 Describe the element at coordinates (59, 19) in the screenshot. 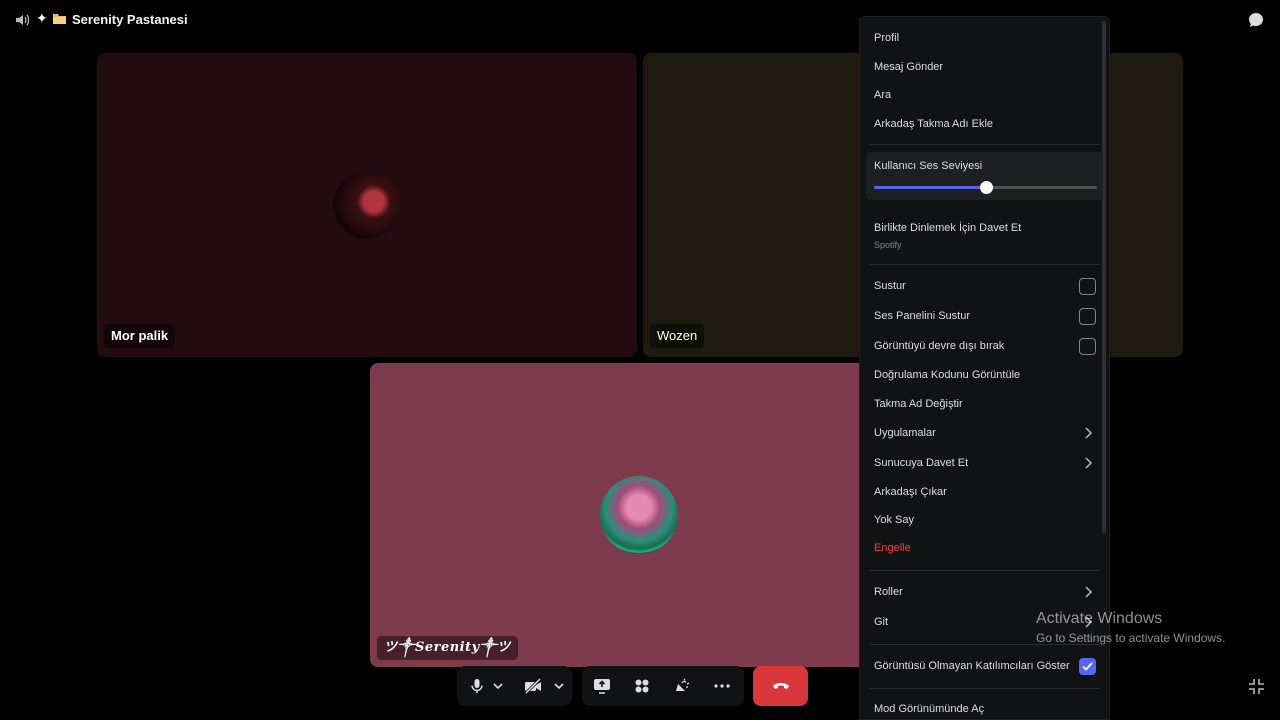

I see `folder-icon` at that location.